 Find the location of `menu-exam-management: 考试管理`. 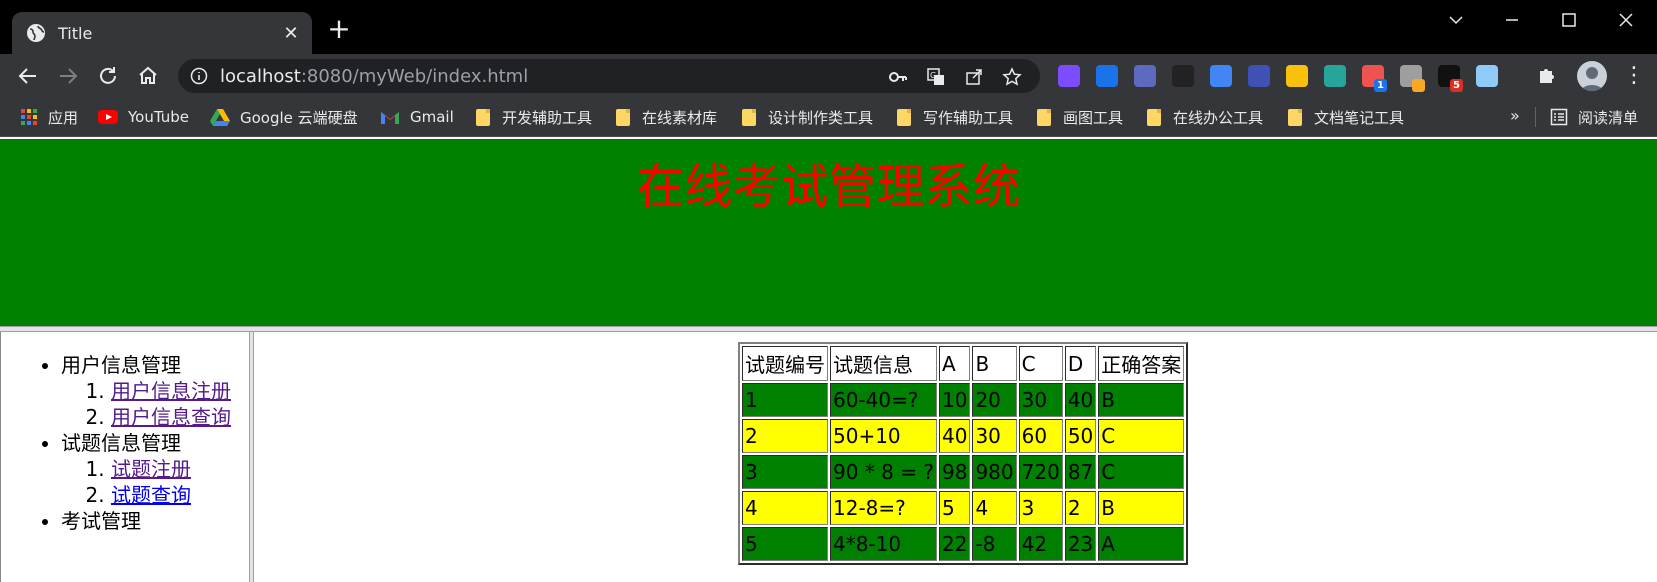

menu-exam-management: 考试管理 is located at coordinates (146, 521).